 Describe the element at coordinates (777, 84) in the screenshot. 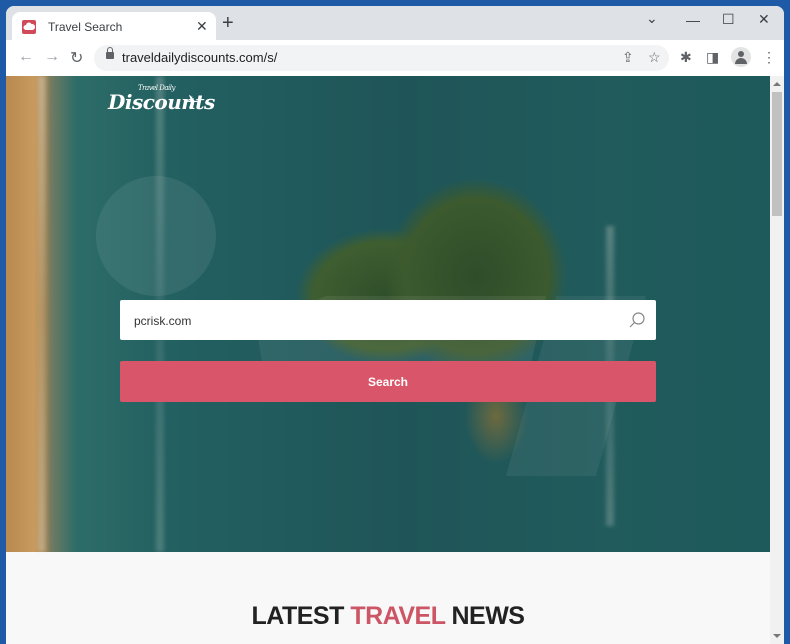

I see `scroll-up-arrow-icon` at that location.